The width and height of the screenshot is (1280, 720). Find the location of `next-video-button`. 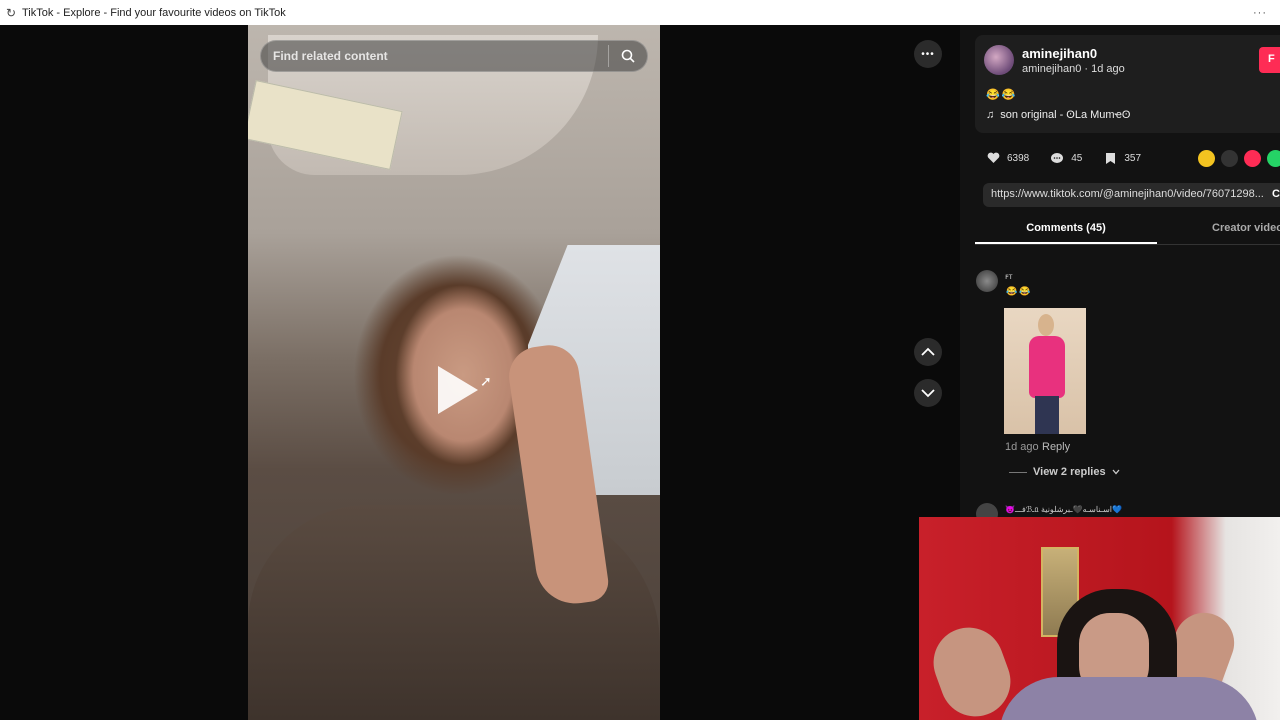

next-video-button is located at coordinates (928, 393).